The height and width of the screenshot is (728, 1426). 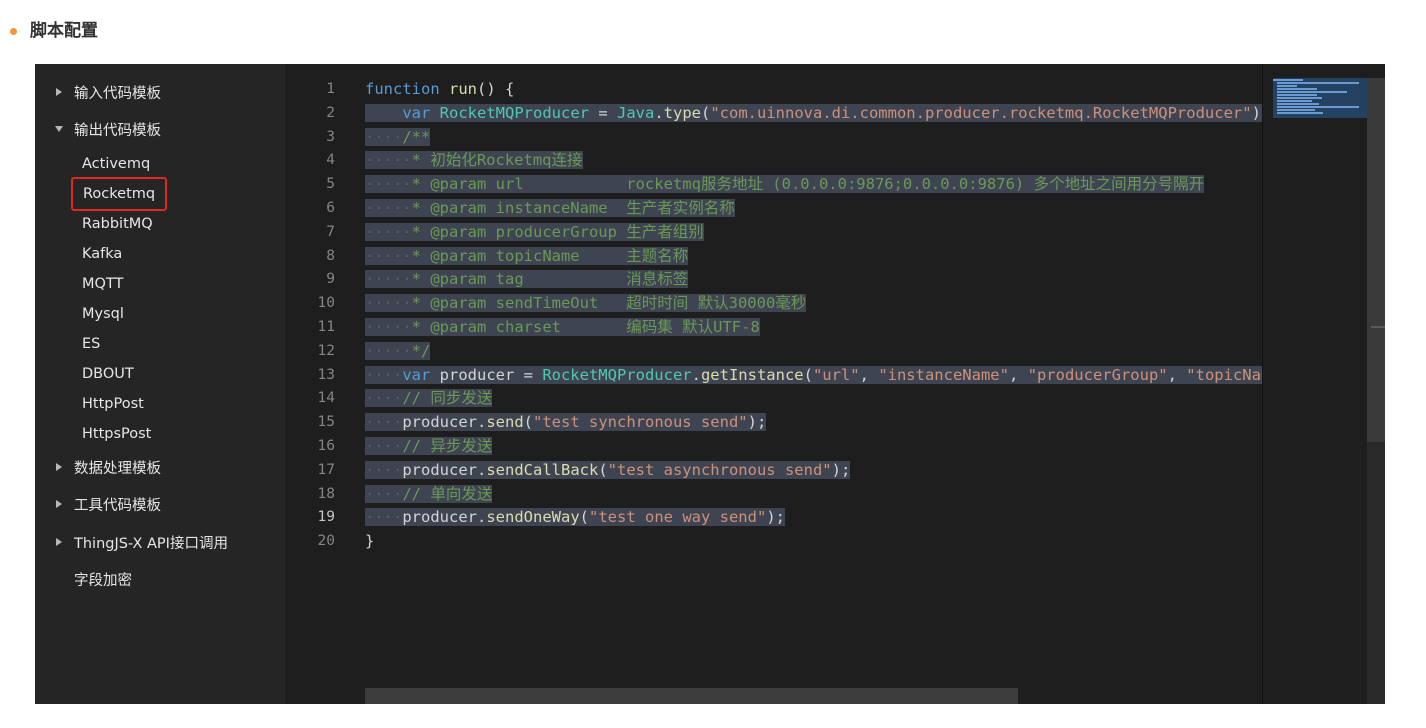 What do you see at coordinates (91, 344) in the screenshot?
I see `tree-item-es: ES` at bounding box center [91, 344].